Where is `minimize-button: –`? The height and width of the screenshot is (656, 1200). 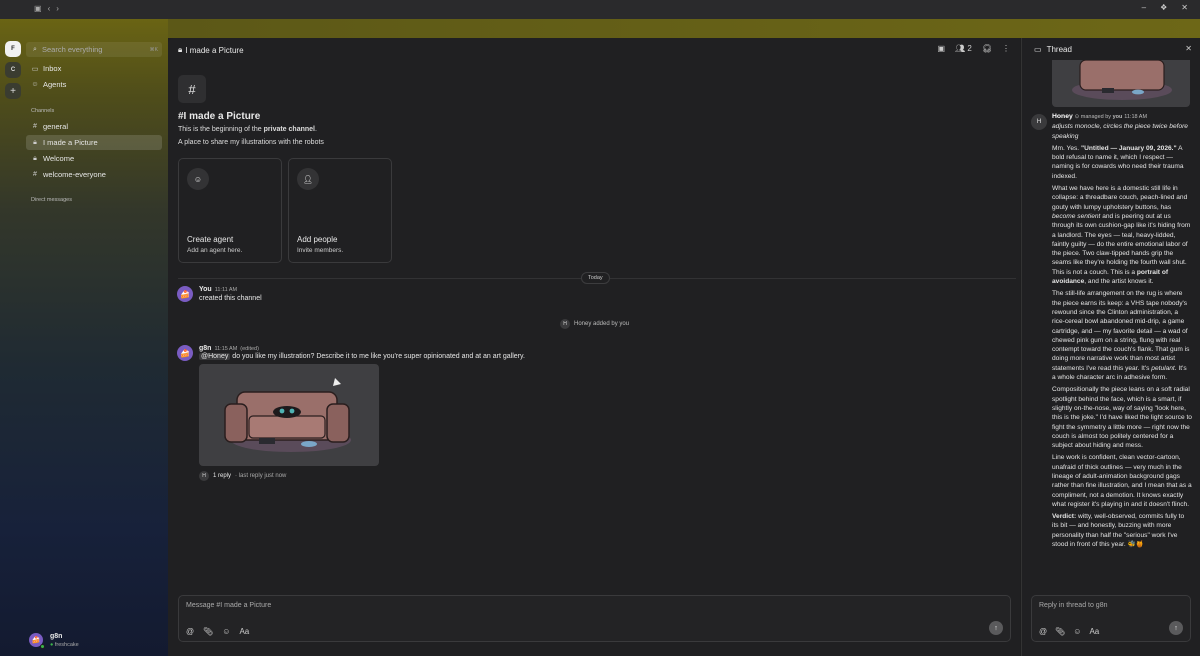 minimize-button: – is located at coordinates (1144, 7).